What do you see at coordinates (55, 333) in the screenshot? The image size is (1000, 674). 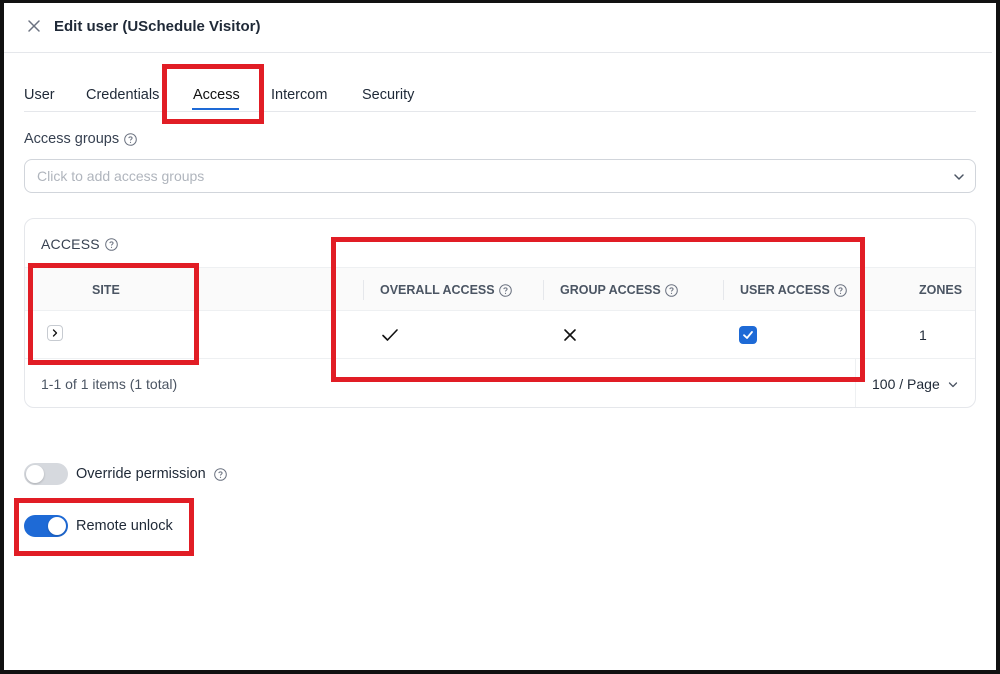 I see `expand-row-button` at bounding box center [55, 333].